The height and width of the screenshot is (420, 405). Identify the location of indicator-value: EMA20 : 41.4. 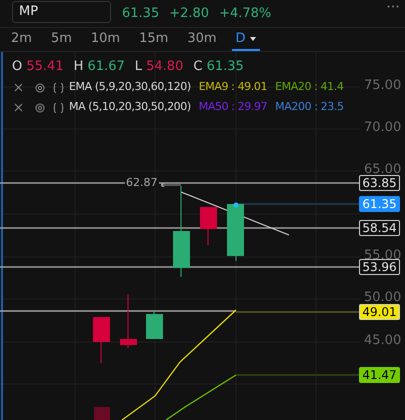
(309, 87).